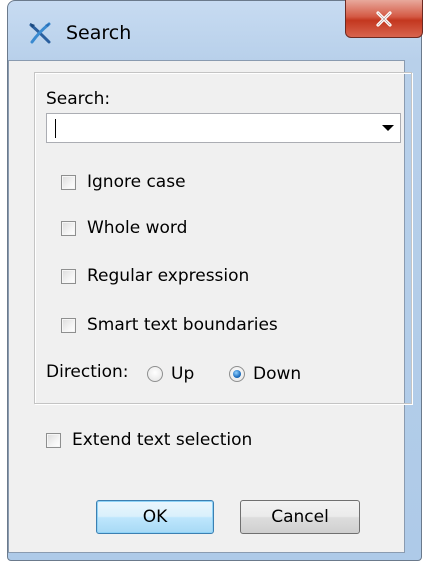 The width and height of the screenshot is (434, 567). I want to click on extend-selection-label: Extend text selection, so click(162, 440).